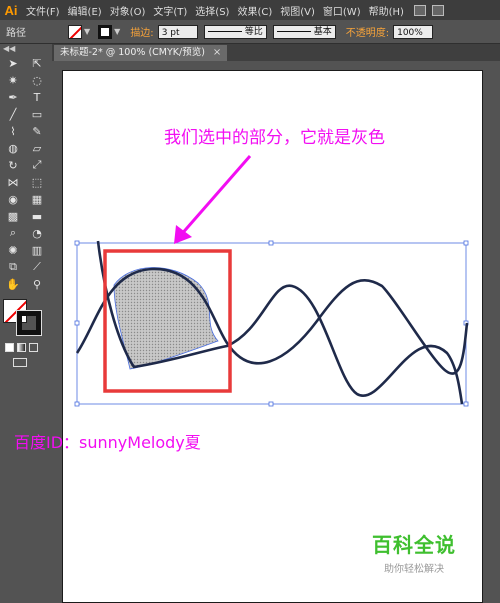 This screenshot has width=500, height=603. I want to click on color-mode-row, so click(28, 347).